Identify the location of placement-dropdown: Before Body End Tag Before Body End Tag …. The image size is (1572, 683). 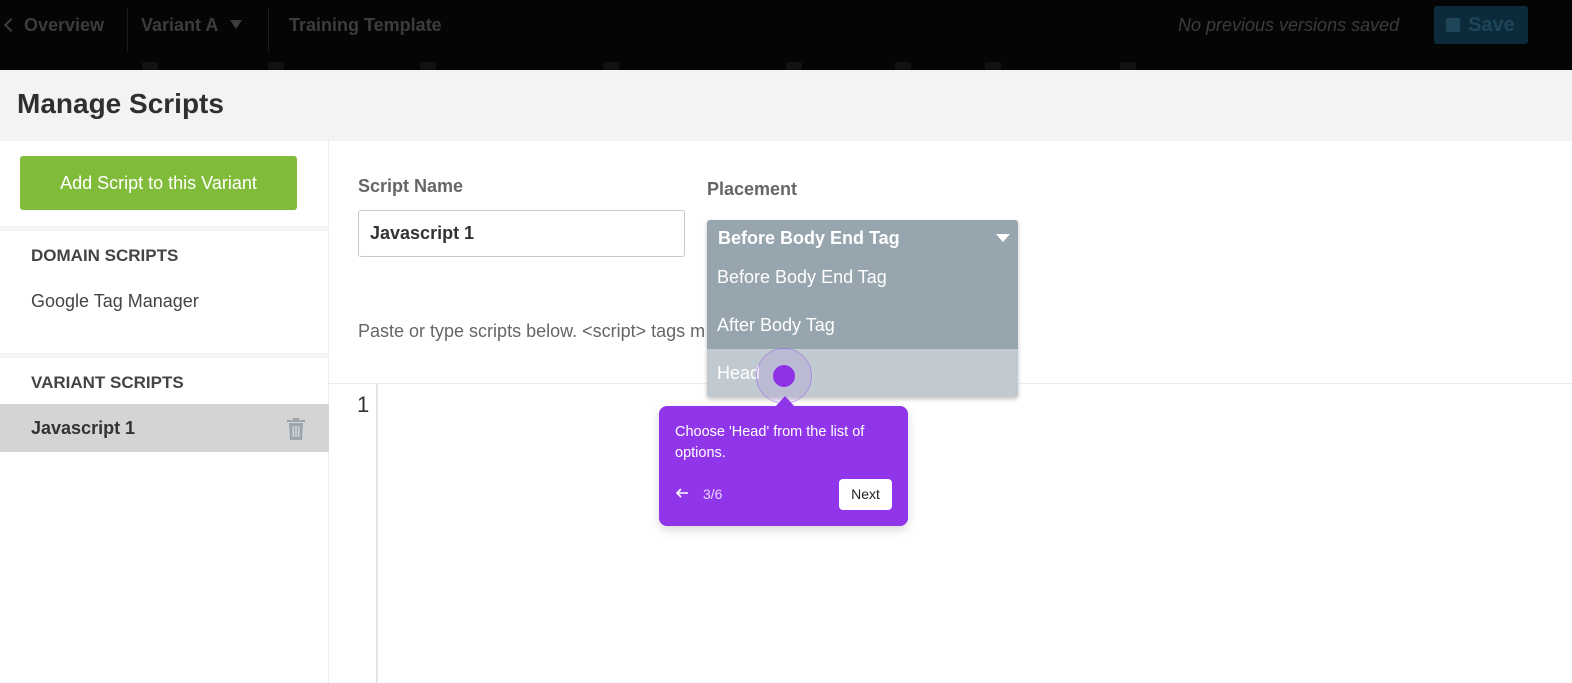
(862, 308).